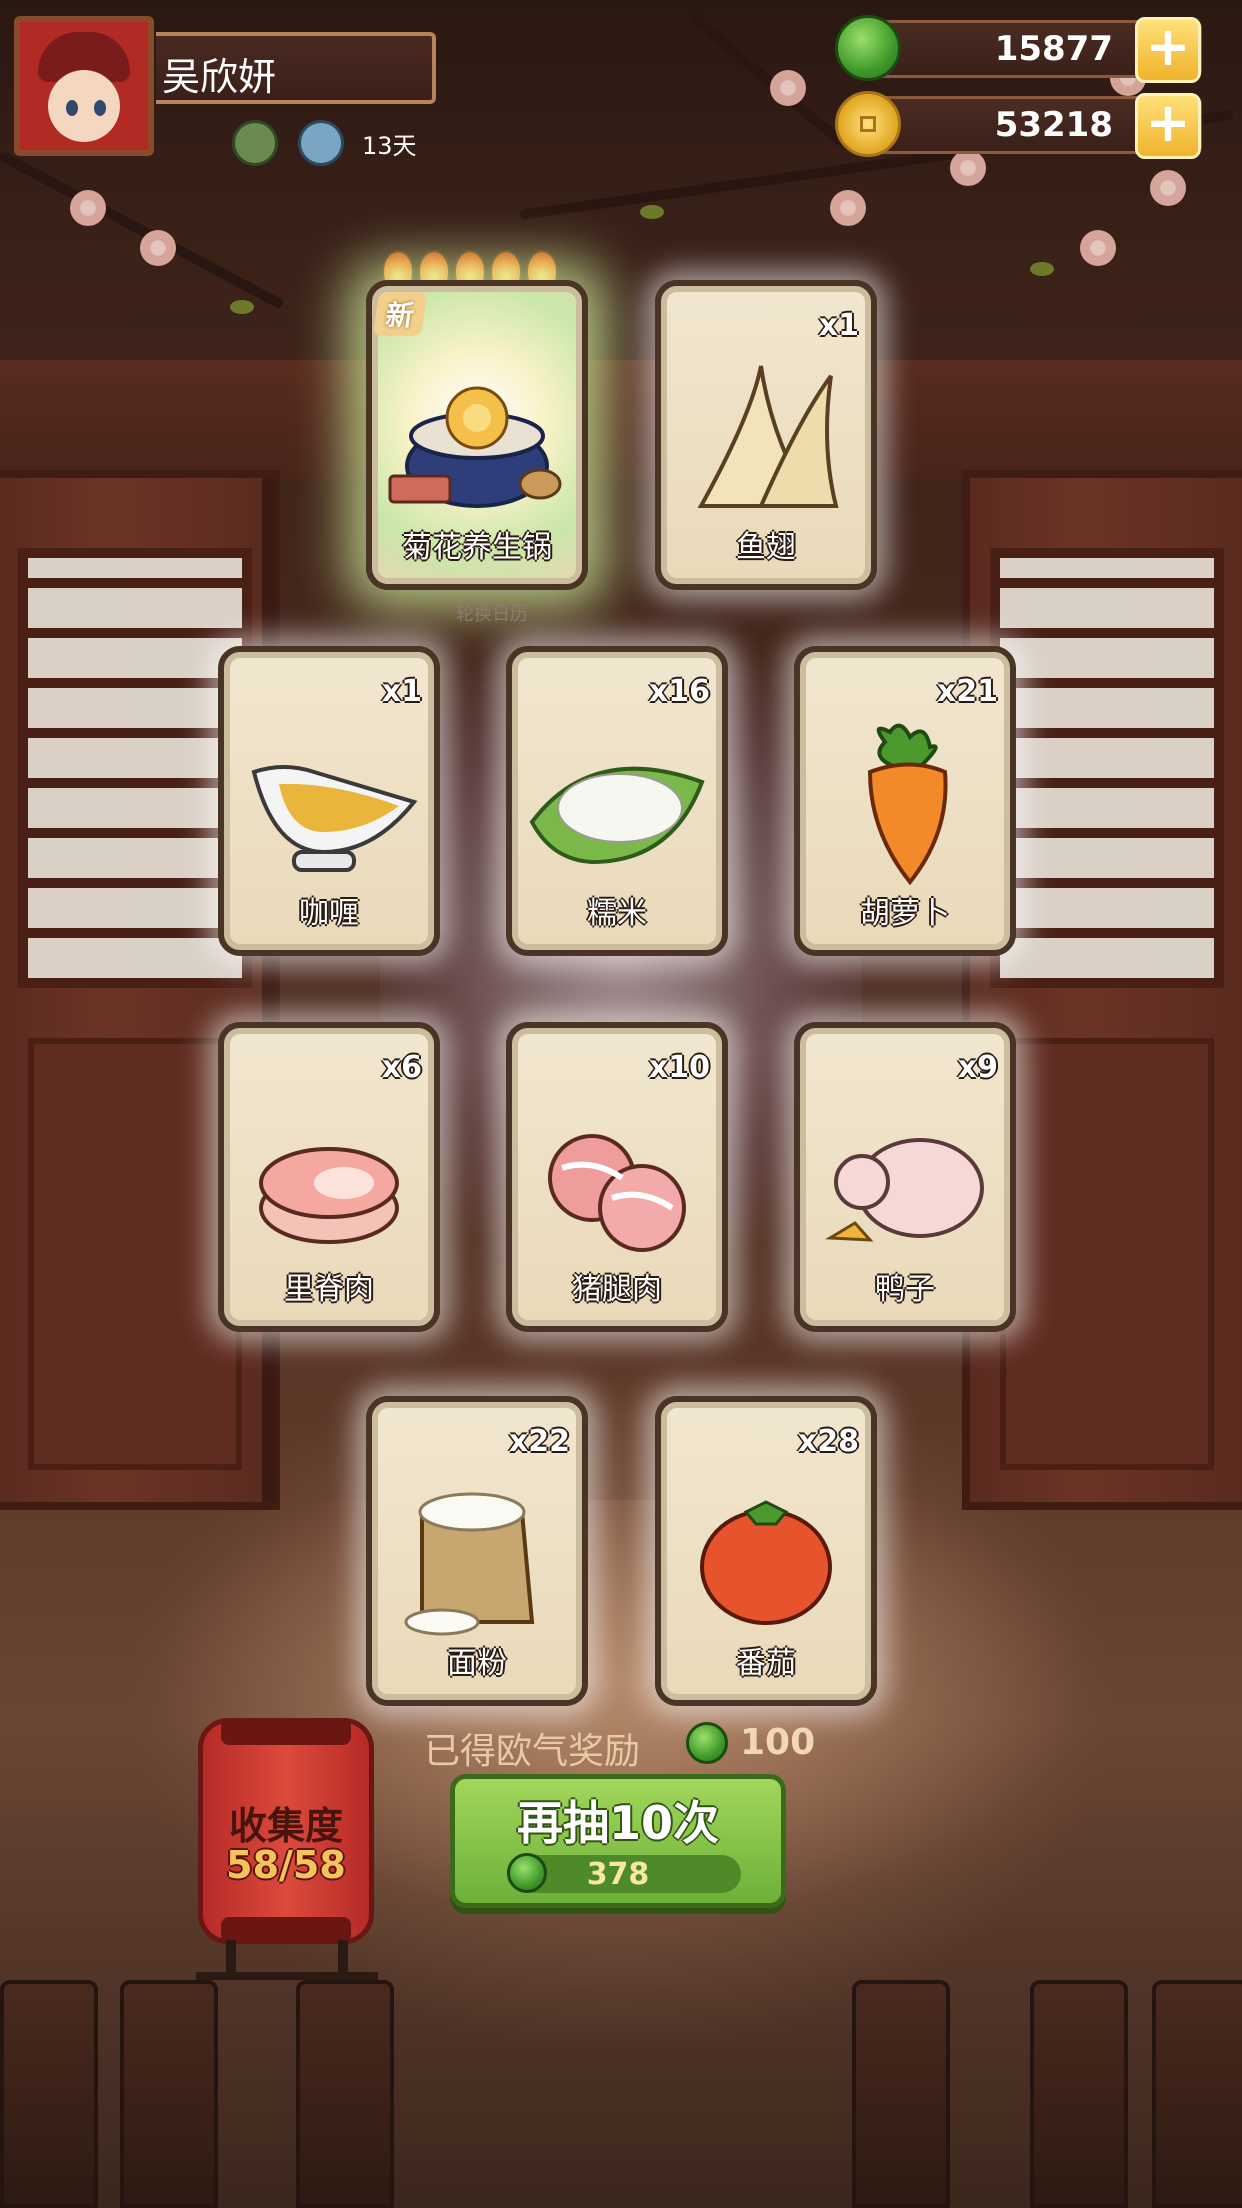  Describe the element at coordinates (477, 1663) in the screenshot. I see `card-name: 面粉` at that location.